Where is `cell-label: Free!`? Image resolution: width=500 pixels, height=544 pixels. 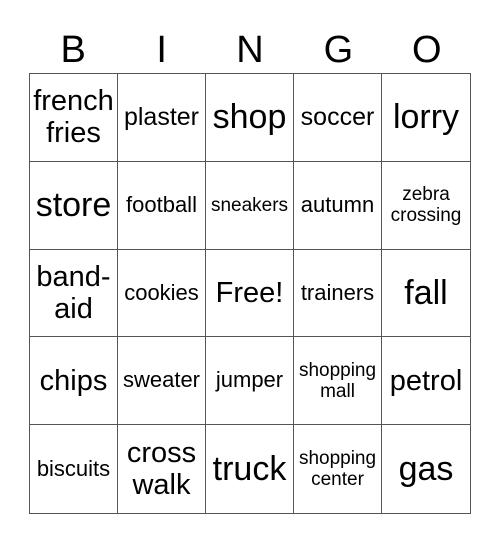 cell-label: Free! is located at coordinates (249, 292).